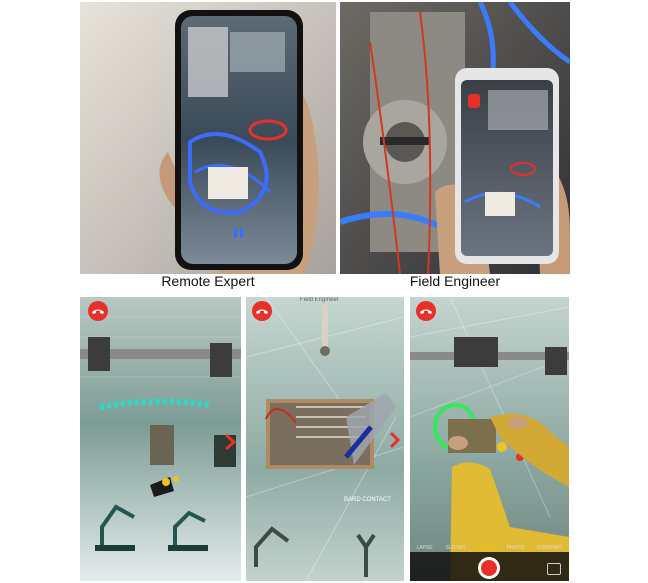 This screenshot has height=583, width=648. I want to click on record-button, so click(489, 568).